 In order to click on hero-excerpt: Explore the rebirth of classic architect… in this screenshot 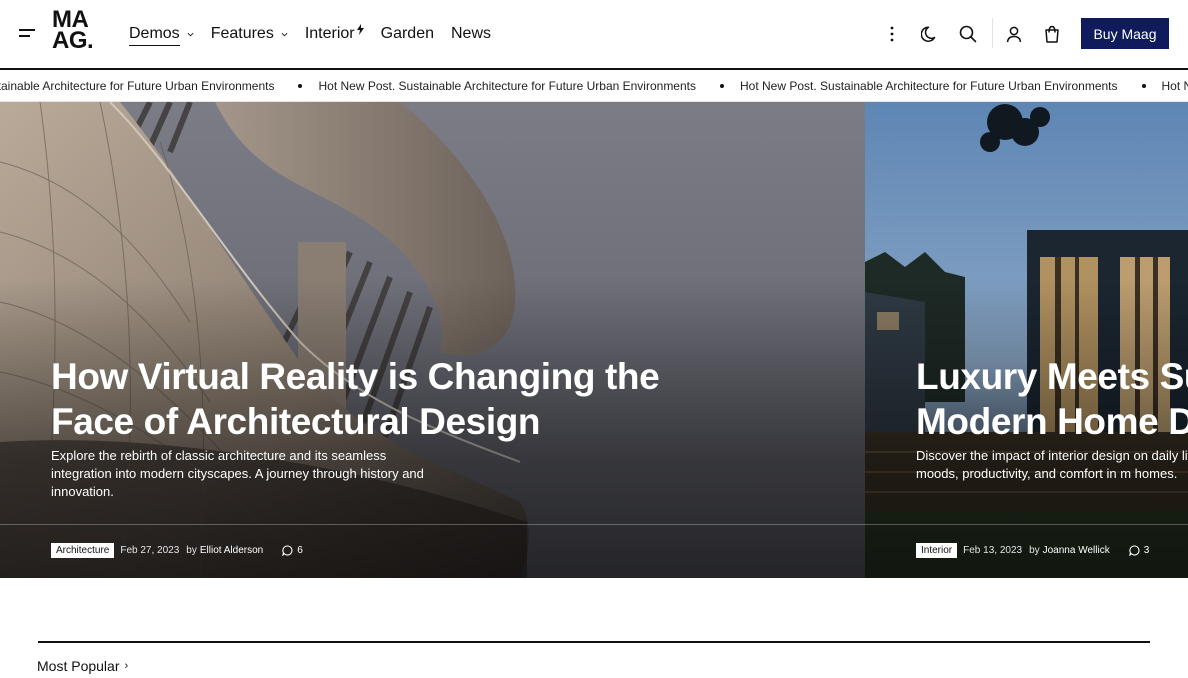, I will do `click(237, 473)`.